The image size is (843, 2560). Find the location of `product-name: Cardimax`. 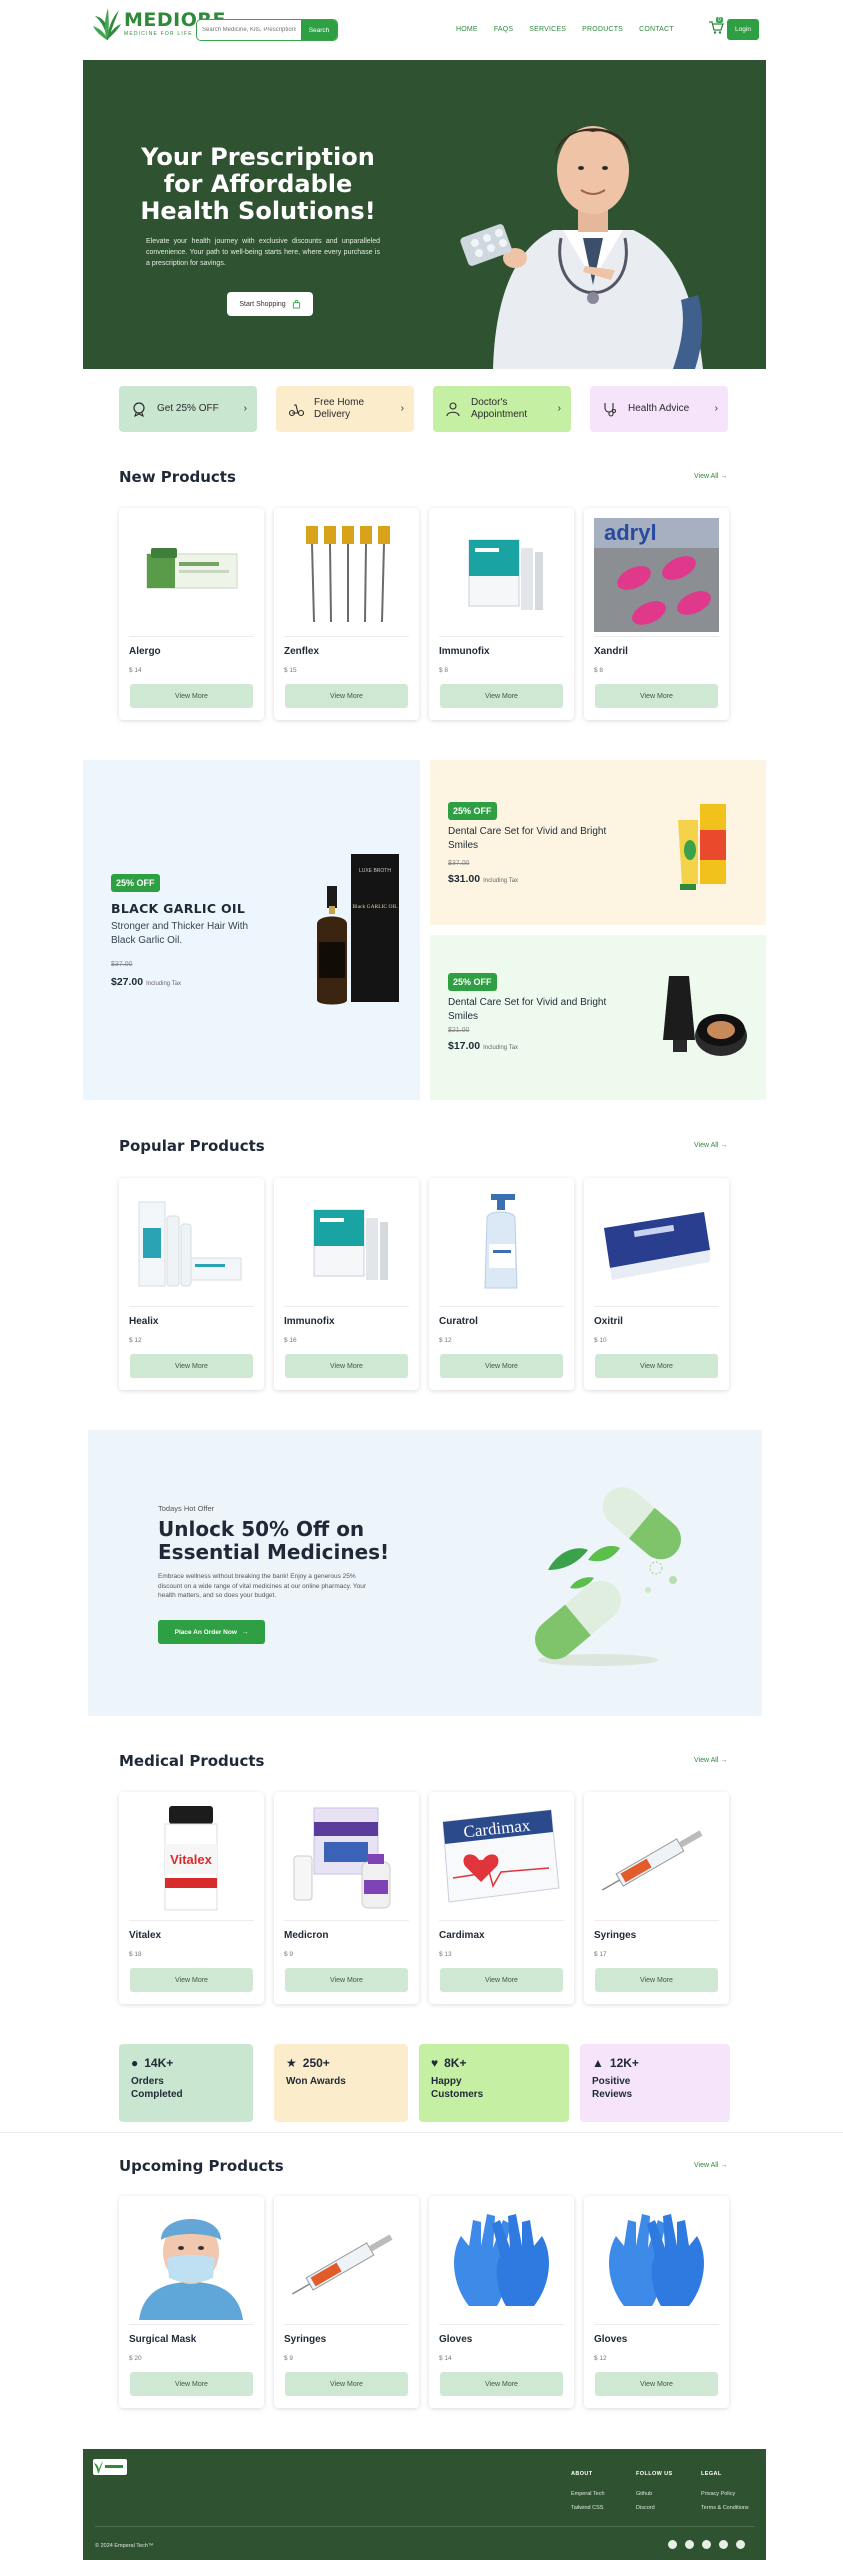

product-name: Cardimax is located at coordinates (462, 1935).